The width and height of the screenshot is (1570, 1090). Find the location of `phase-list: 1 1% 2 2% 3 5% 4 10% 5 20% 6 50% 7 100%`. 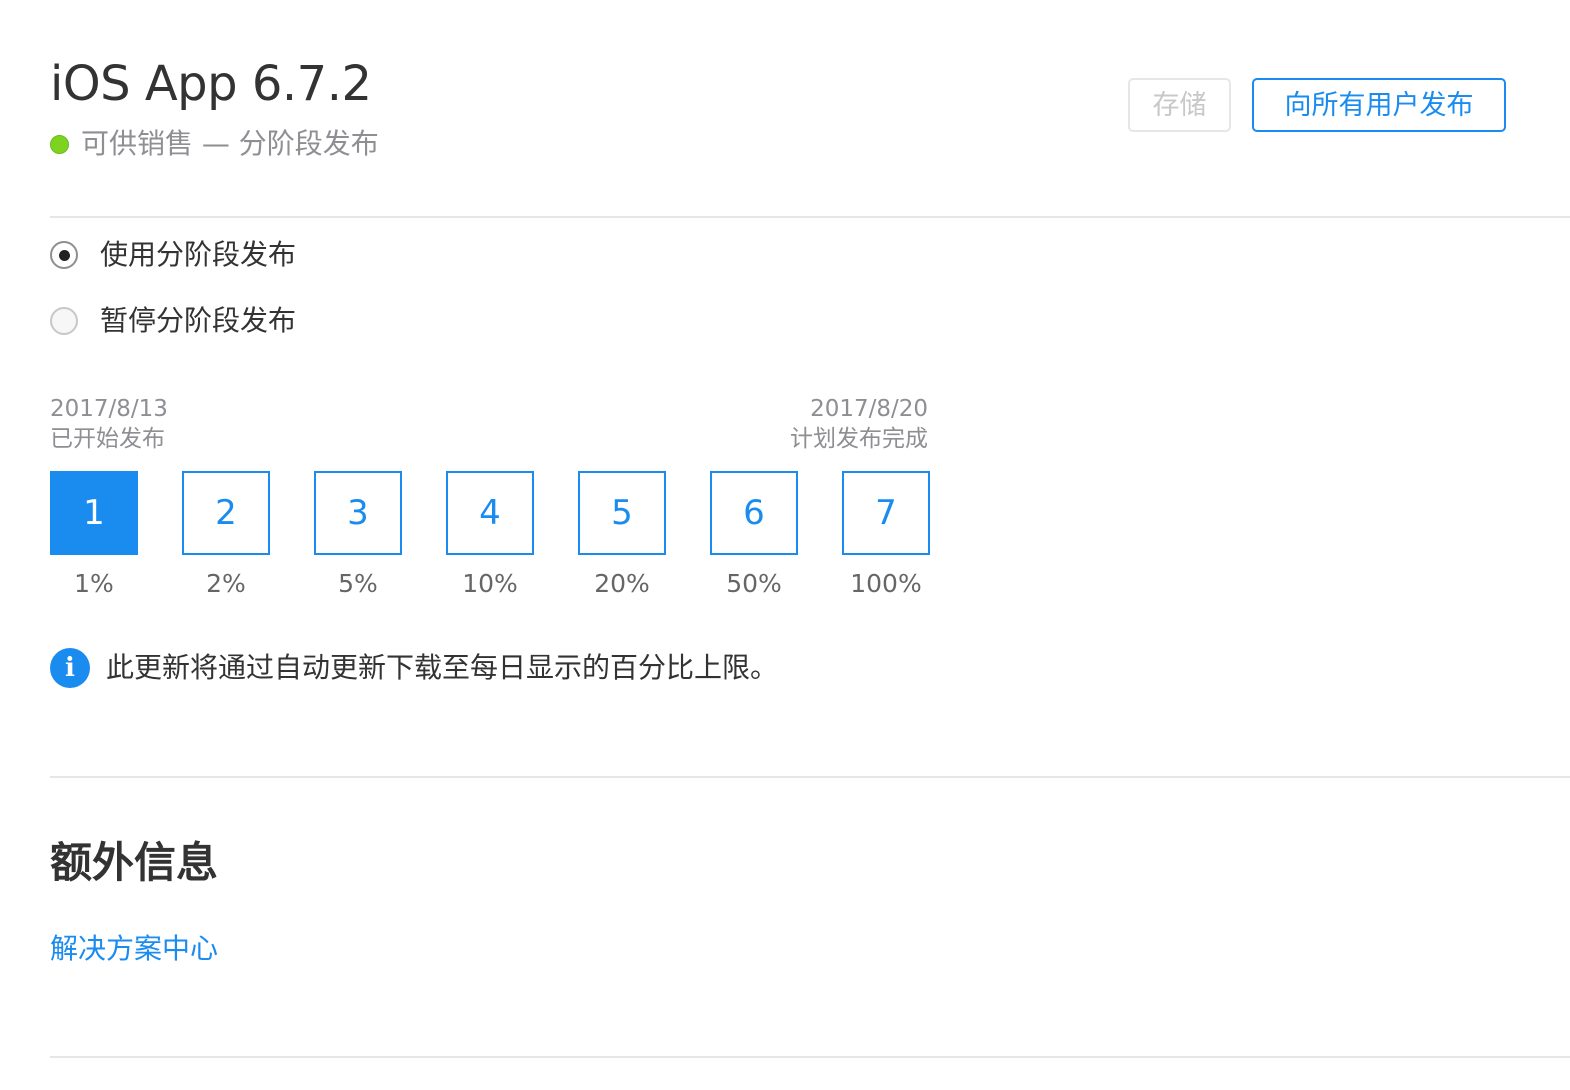

phase-list: 1 1% 2 2% 3 5% 4 10% 5 20% 6 50% 7 100% is located at coordinates (490, 538).